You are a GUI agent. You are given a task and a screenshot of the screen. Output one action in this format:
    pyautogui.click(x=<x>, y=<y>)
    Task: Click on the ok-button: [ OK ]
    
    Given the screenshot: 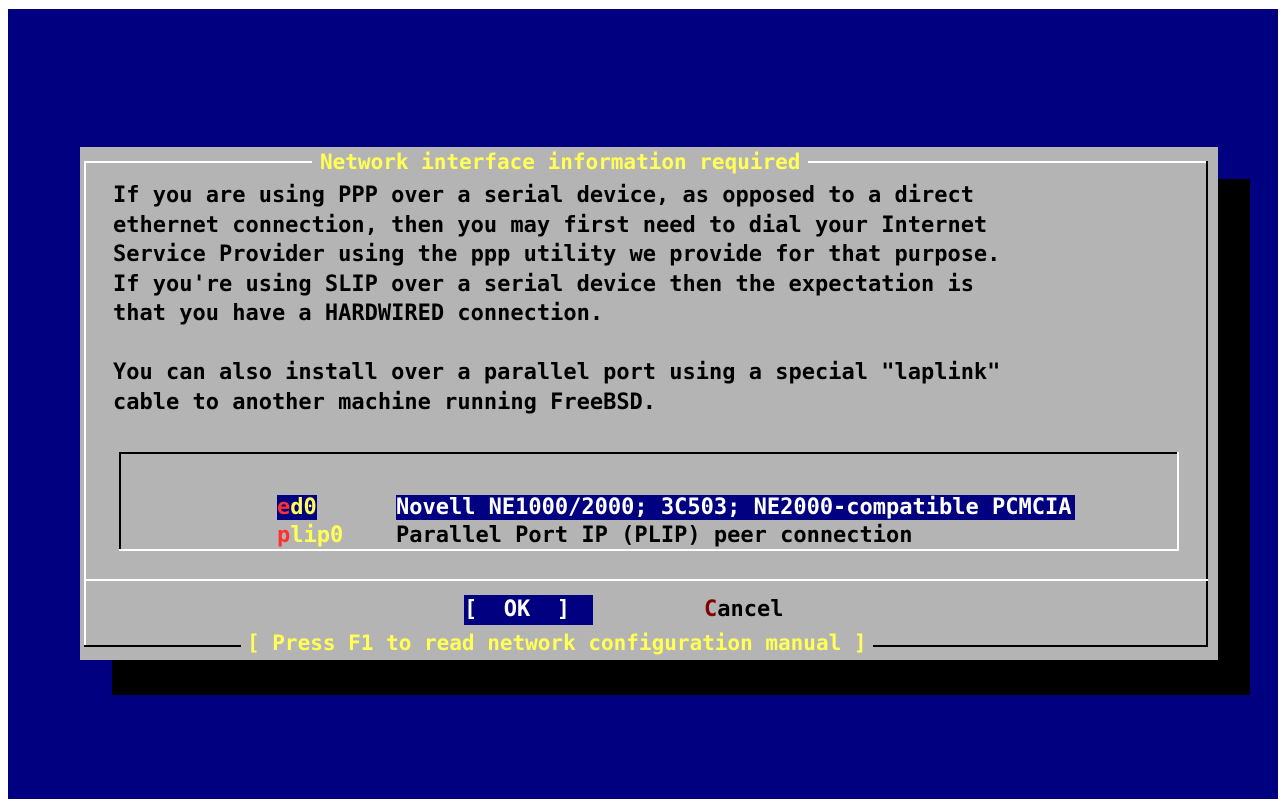 What is the action you would take?
    pyautogui.click(x=528, y=610)
    